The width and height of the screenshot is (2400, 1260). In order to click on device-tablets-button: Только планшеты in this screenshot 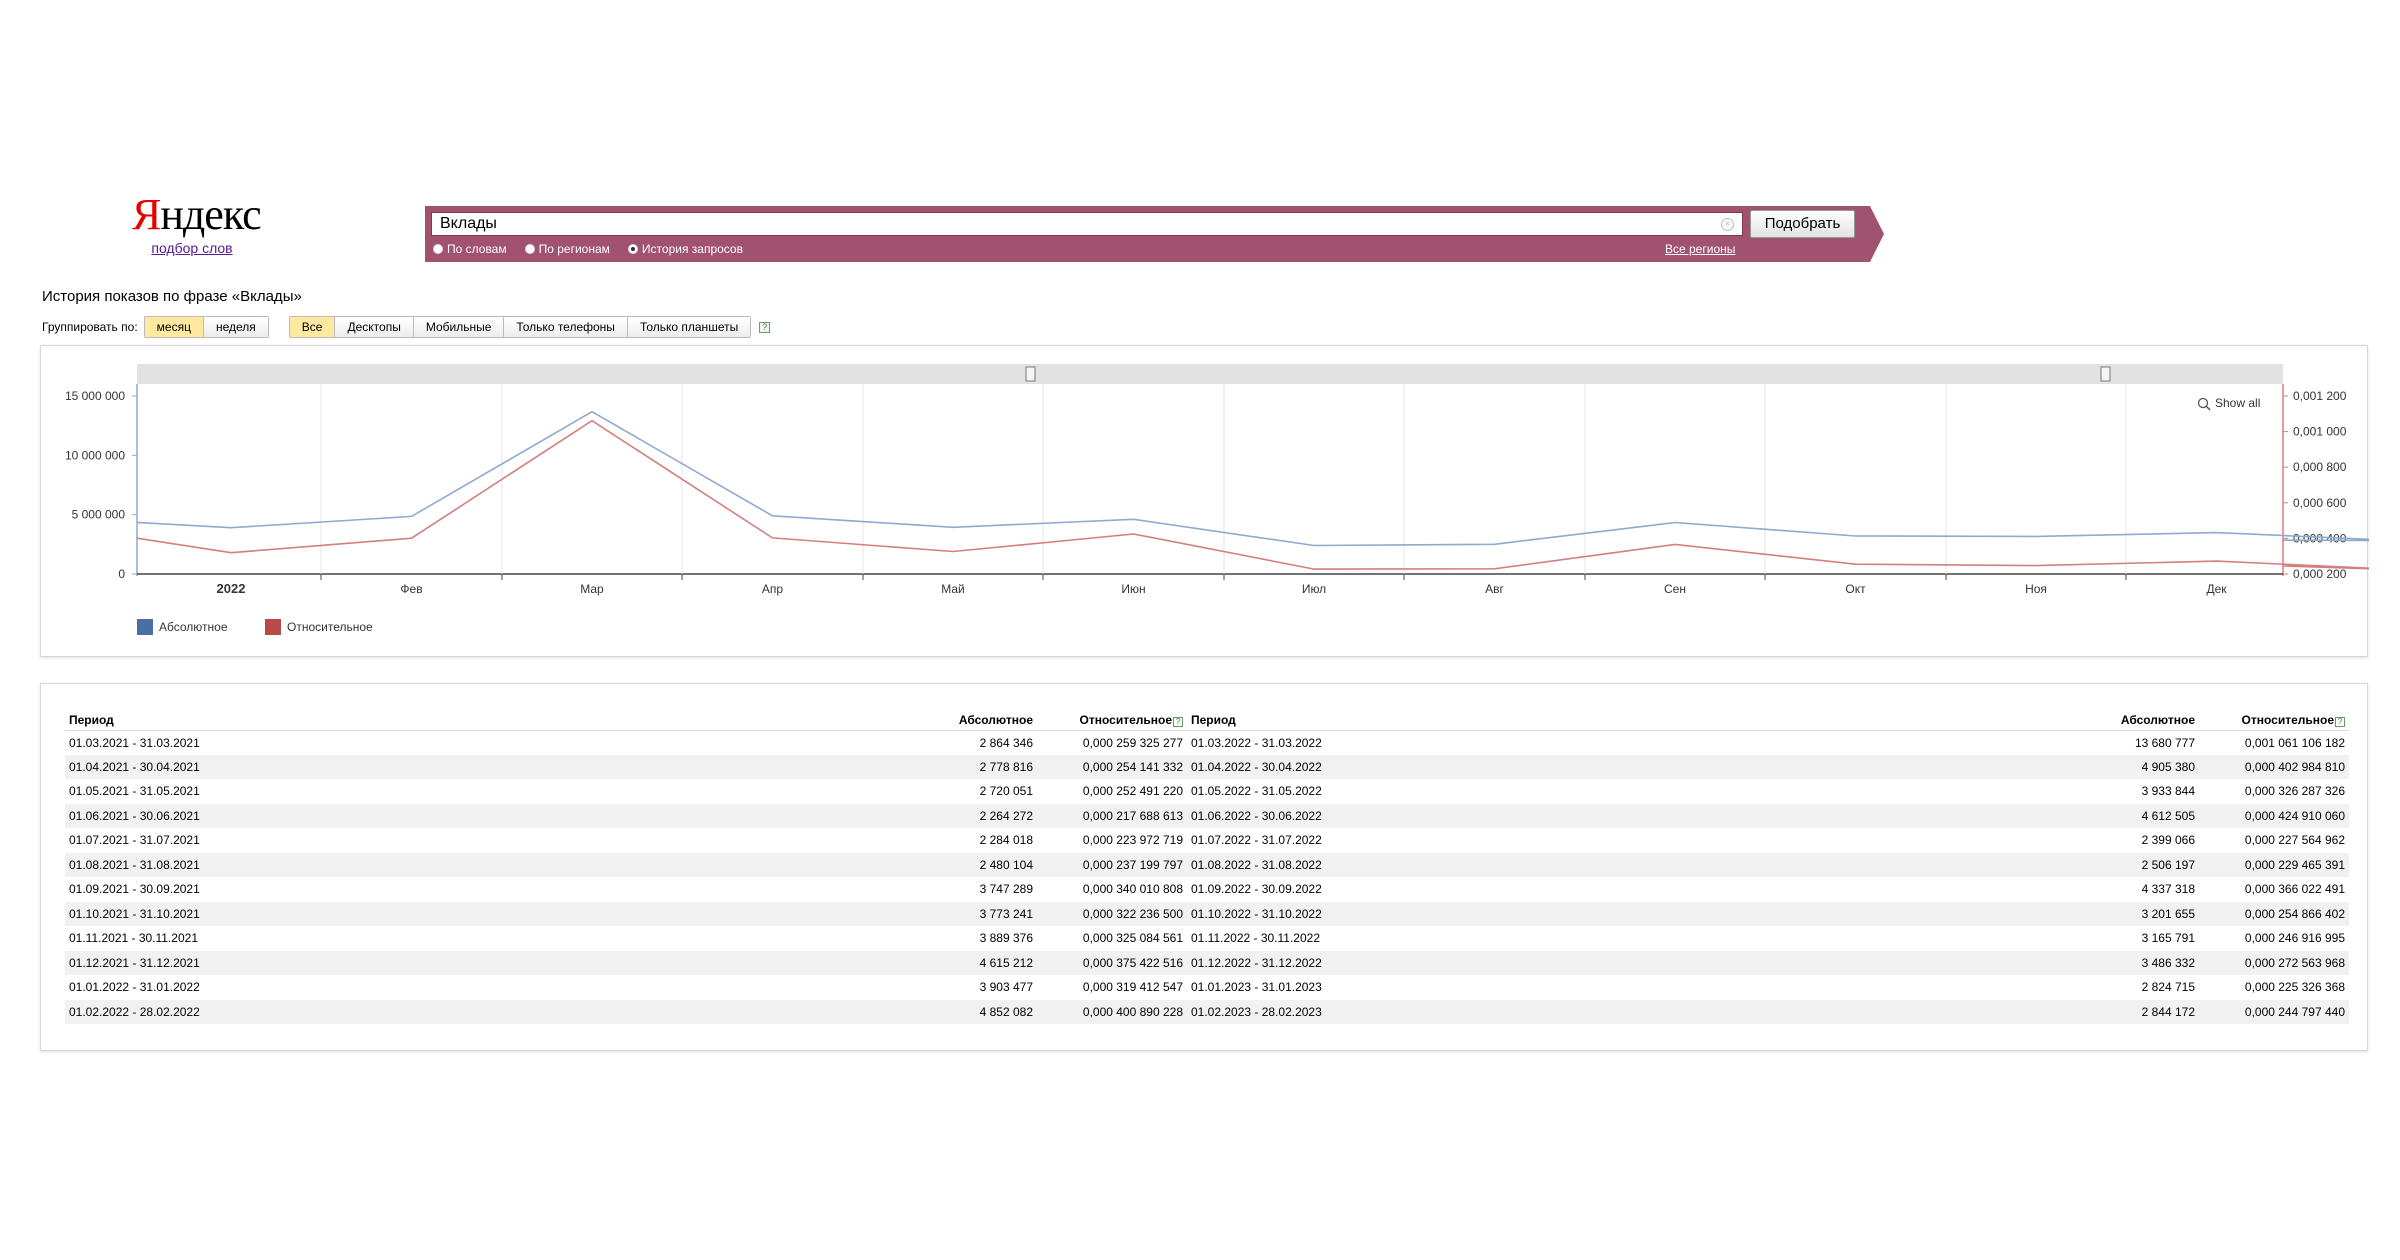, I will do `click(689, 327)`.